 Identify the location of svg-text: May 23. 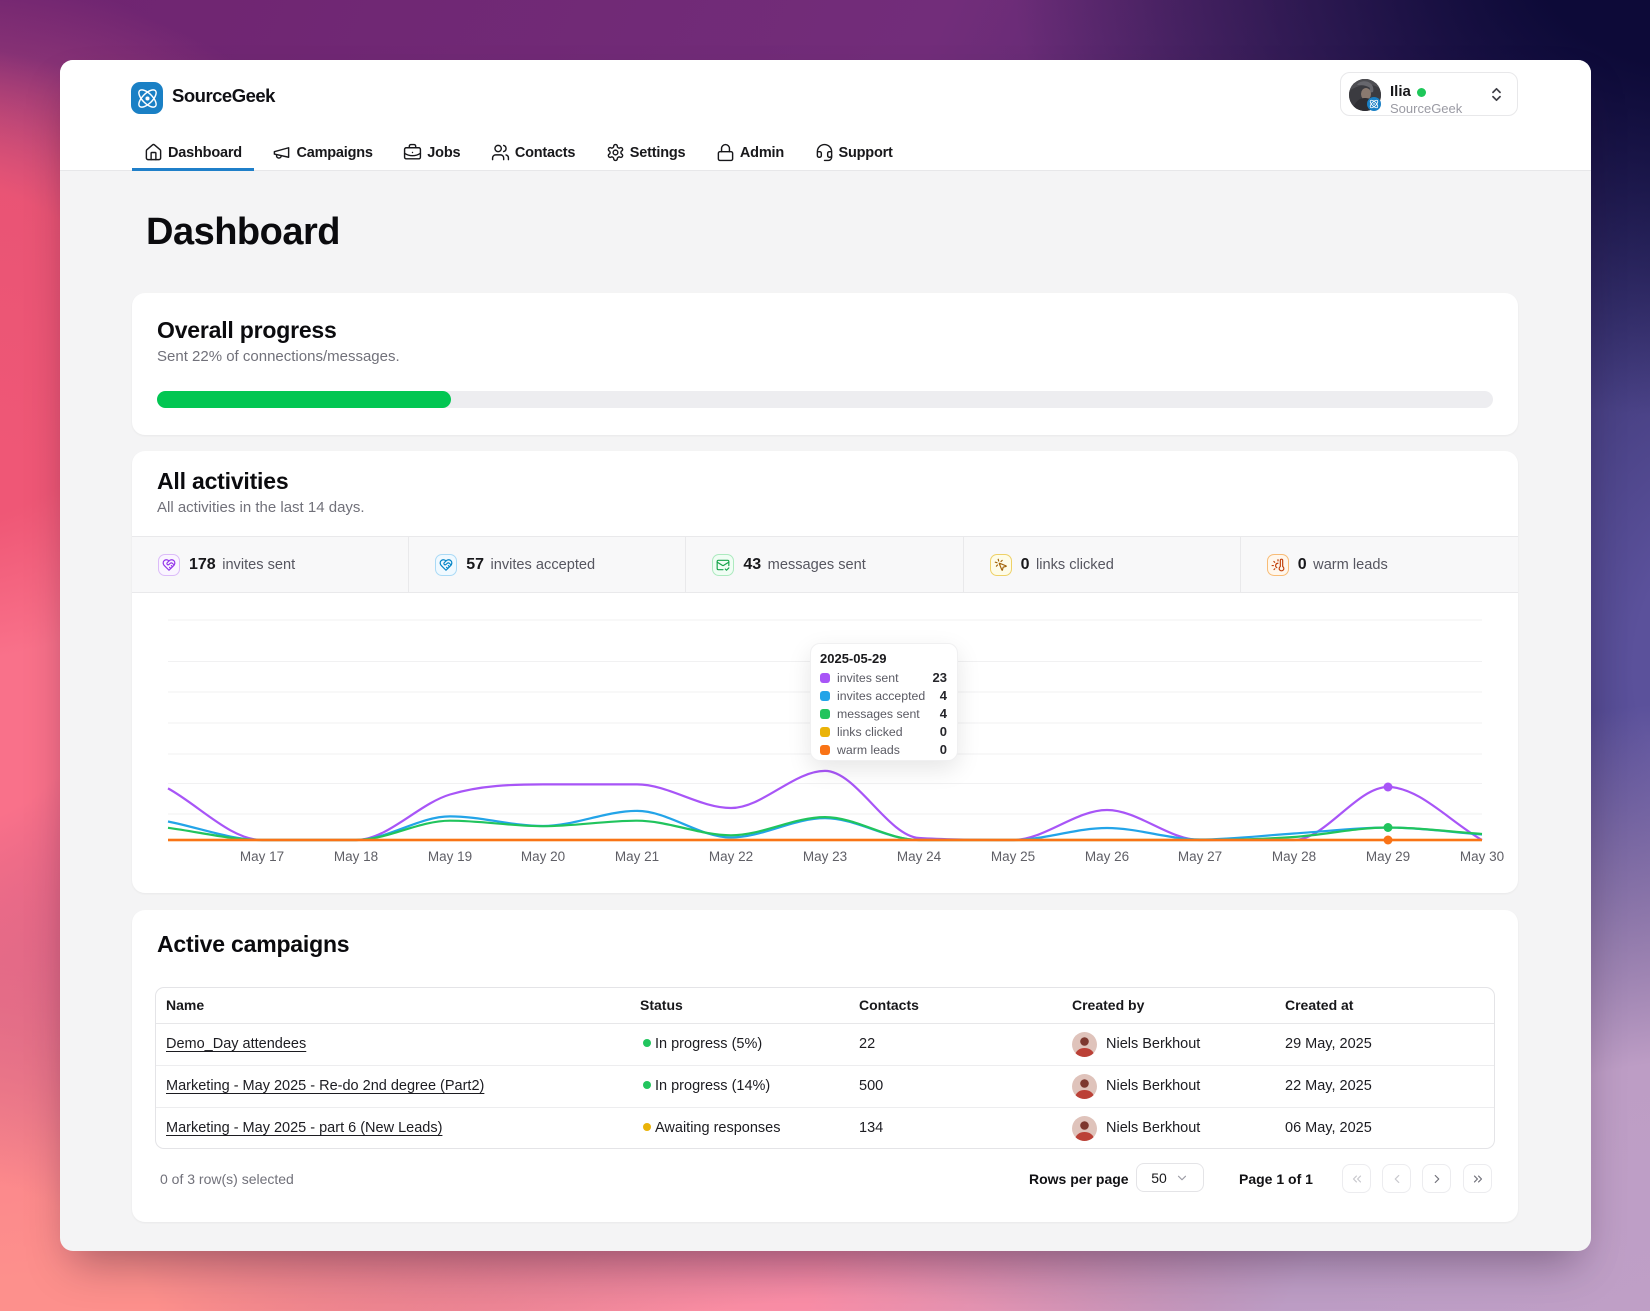
(825, 856).